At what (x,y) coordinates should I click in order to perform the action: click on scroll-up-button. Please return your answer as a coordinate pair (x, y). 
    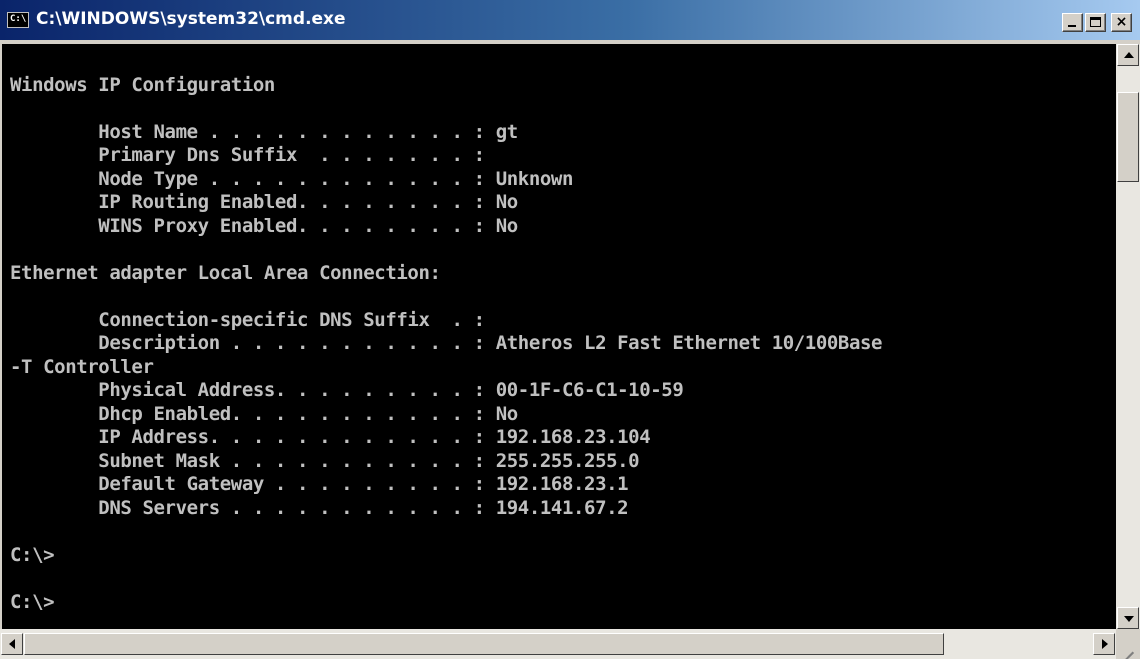
    Looking at the image, I should click on (1128, 55).